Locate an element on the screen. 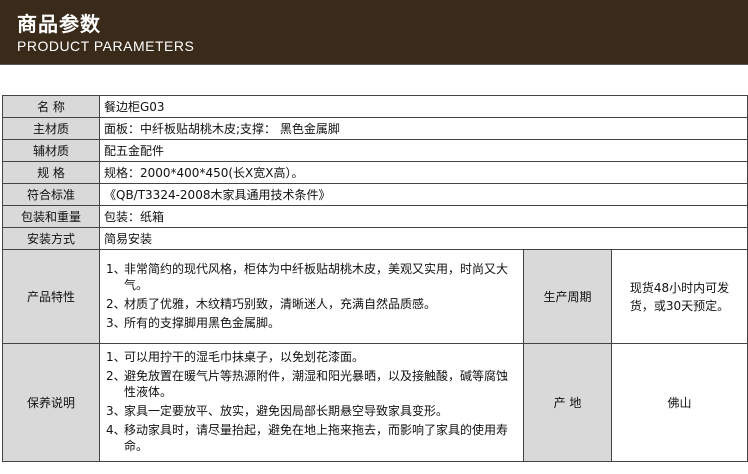  list-item: 1、非常简约的现代风格，柜体为中纤板贴胡桃木皮，美观又实用，时尚又大气。 is located at coordinates (307, 276).